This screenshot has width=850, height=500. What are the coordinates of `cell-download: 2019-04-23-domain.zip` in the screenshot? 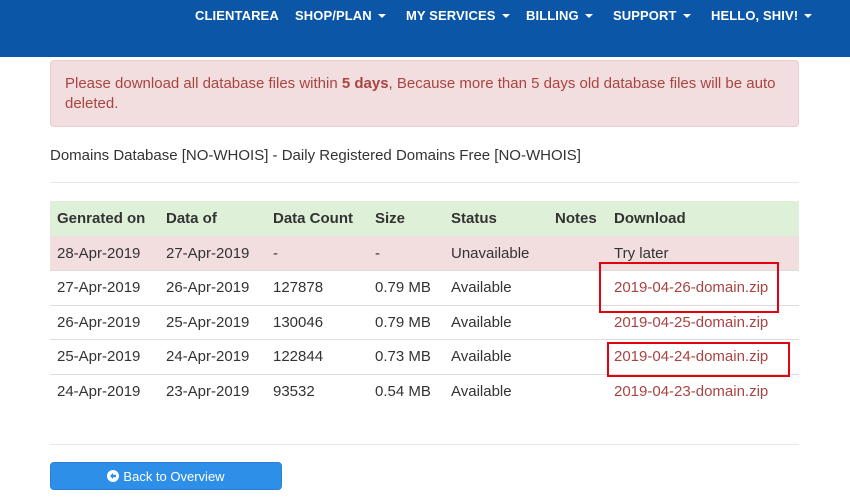 It's located at (703, 391).